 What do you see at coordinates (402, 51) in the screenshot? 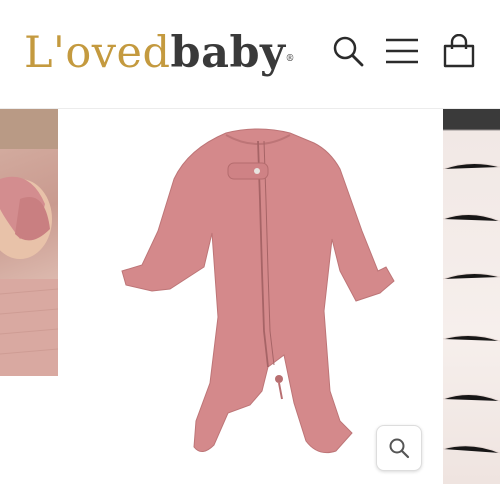
I see `menu-icon` at bounding box center [402, 51].